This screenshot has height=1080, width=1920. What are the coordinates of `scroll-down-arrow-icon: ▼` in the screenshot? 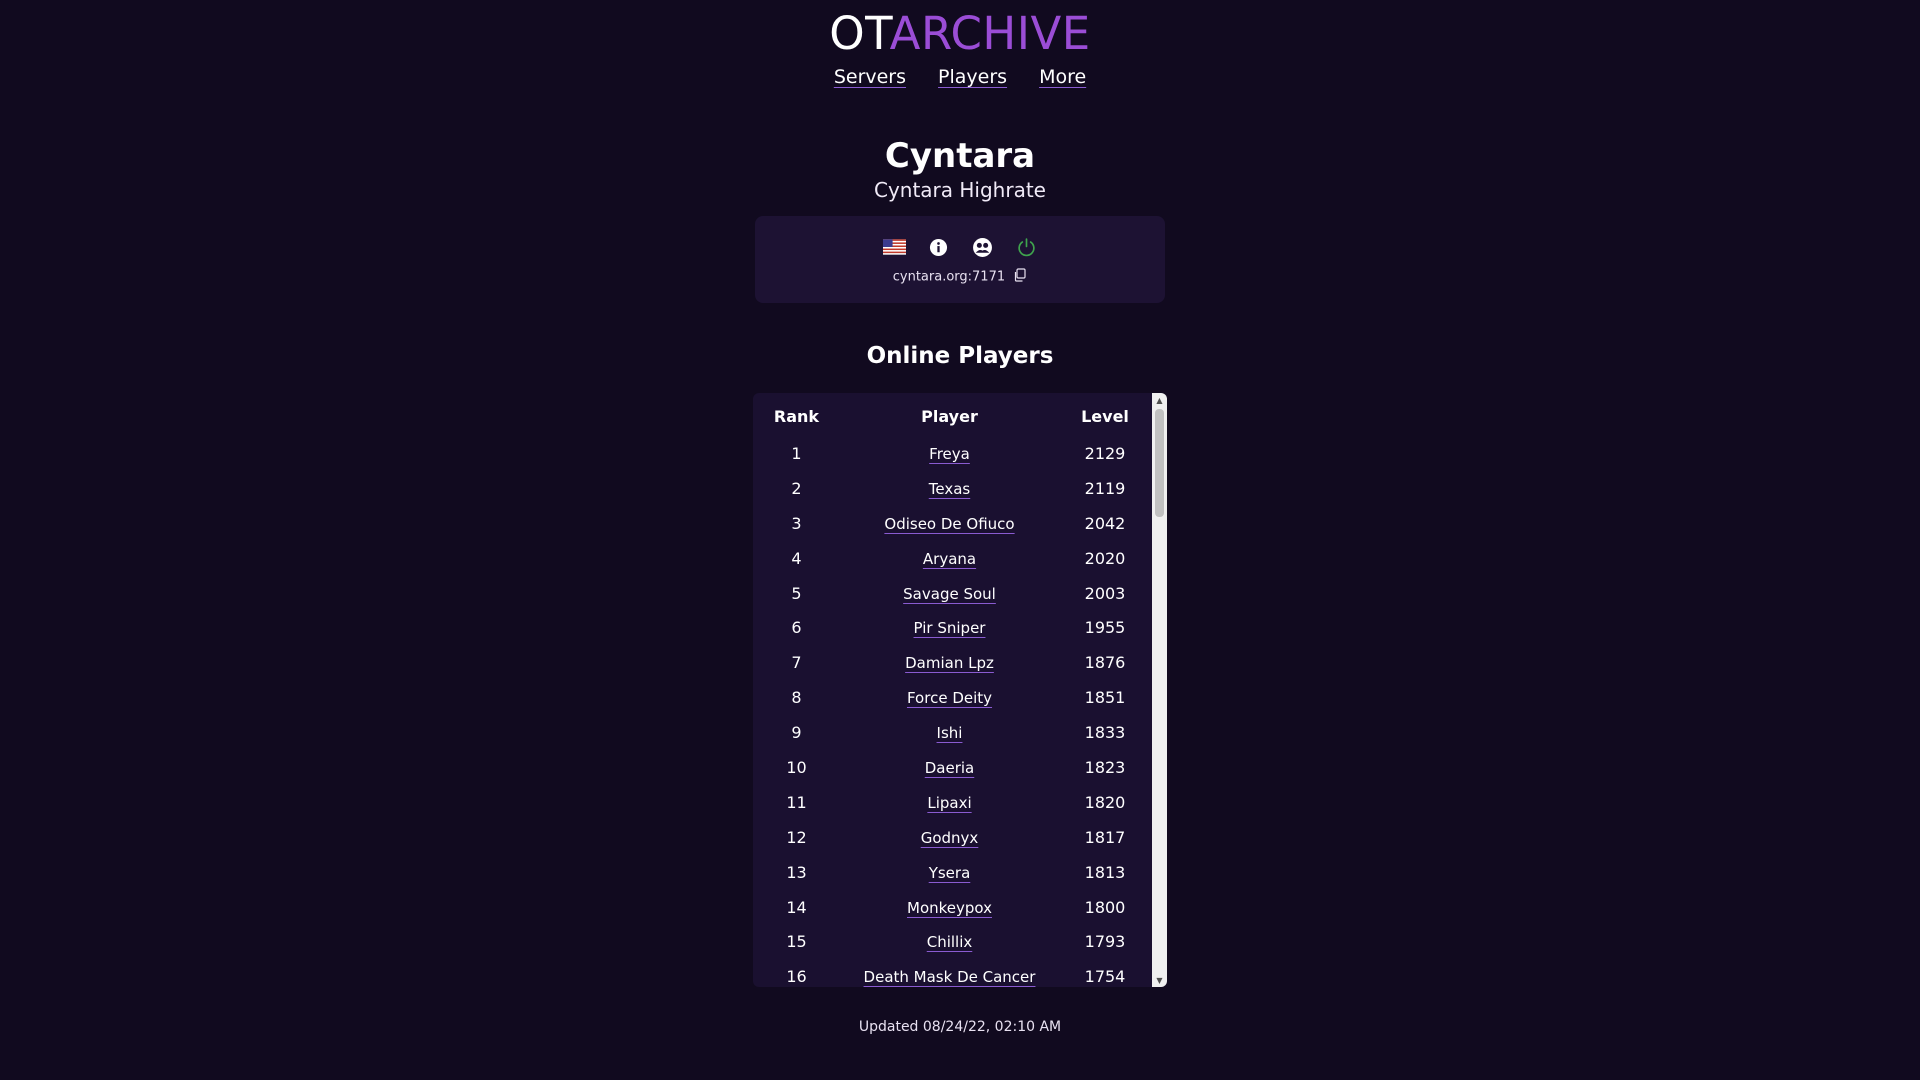 It's located at (1159, 980).